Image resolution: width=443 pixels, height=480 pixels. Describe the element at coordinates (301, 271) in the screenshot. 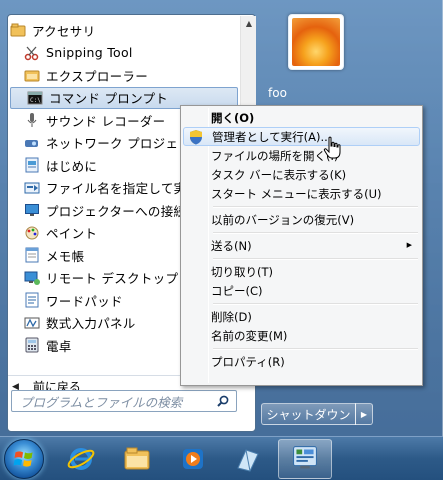

I see `context-menu-item: 切り取り(T)` at that location.